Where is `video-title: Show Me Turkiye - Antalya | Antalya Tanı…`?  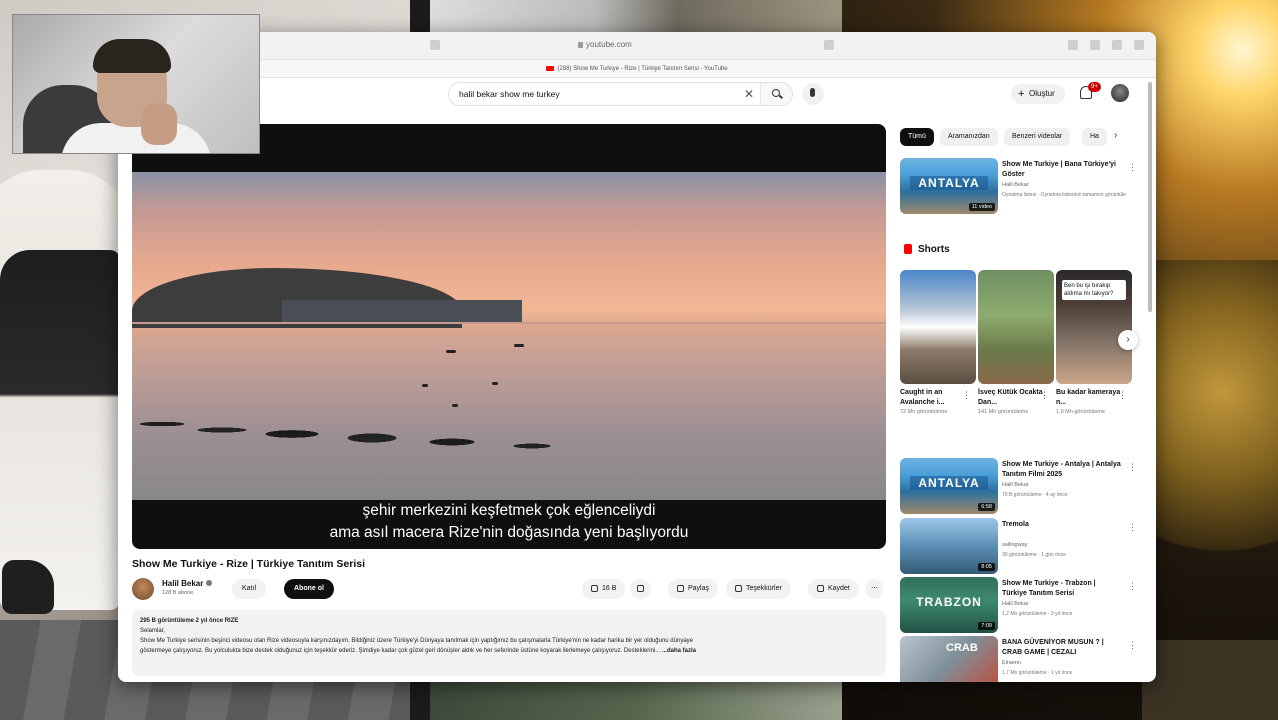
video-title: Show Me Turkiye - Antalya | Antalya Tanı… is located at coordinates (1062, 470).